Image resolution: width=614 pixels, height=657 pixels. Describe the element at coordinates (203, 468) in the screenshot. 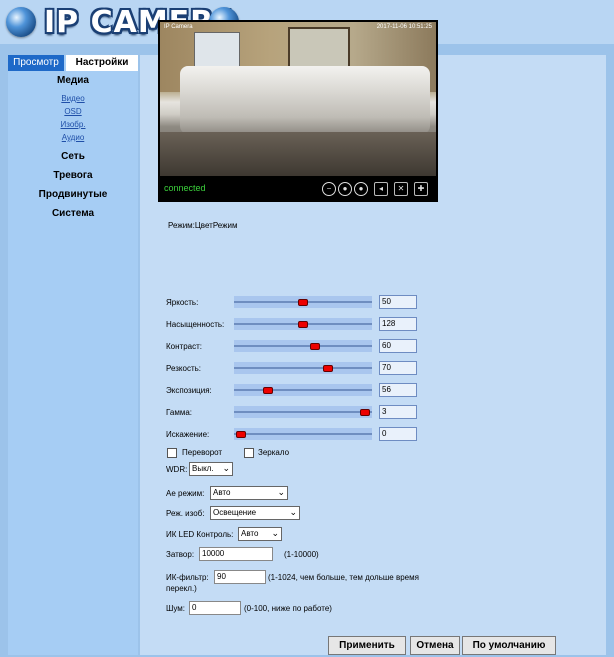

I see `wdr-value: Выкл.` at that location.